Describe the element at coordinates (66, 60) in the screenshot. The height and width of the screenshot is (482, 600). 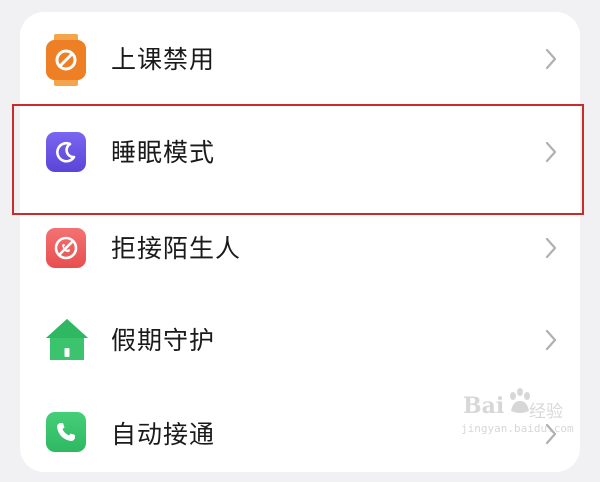
I see `no-entry-icon` at that location.